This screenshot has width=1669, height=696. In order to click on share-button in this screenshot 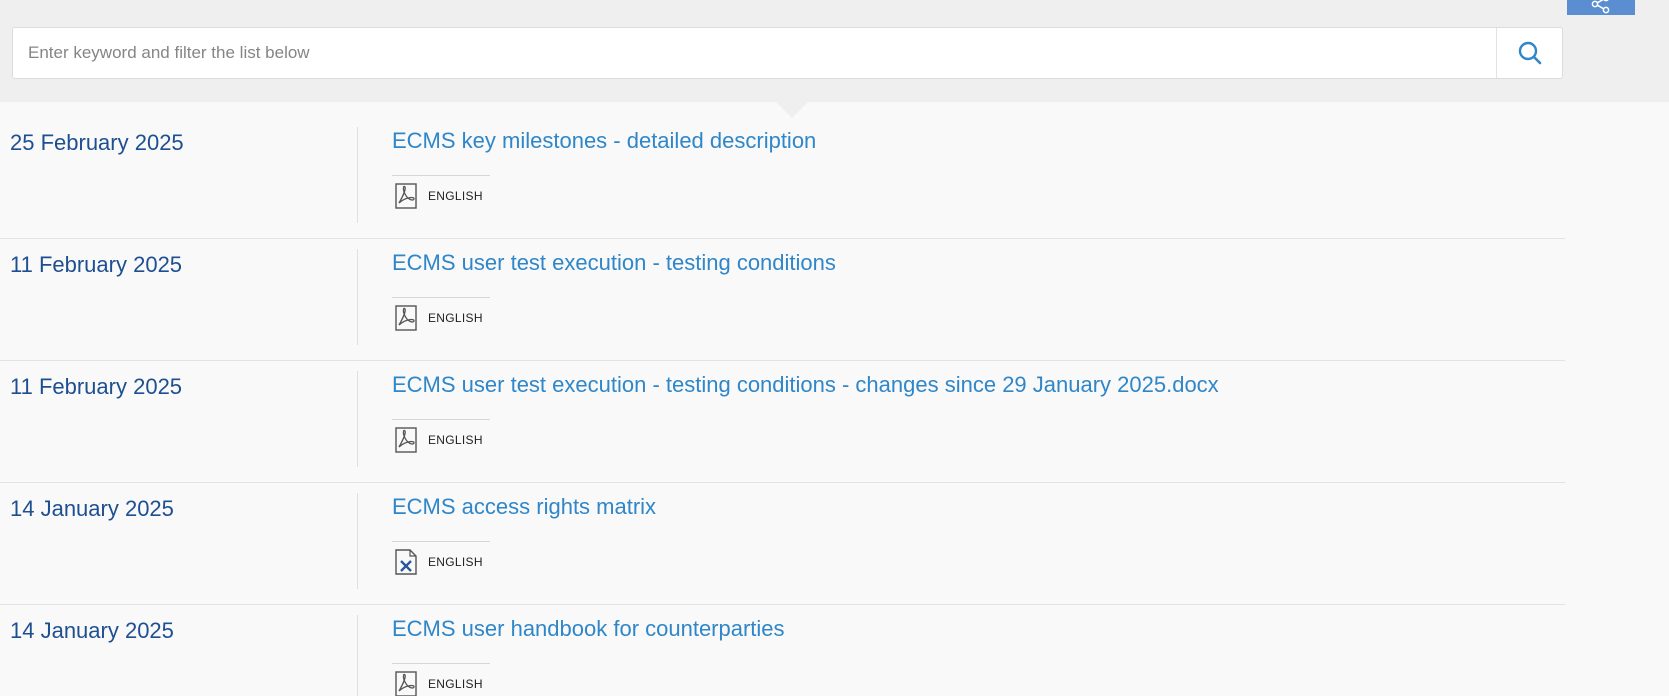, I will do `click(1601, 7)`.